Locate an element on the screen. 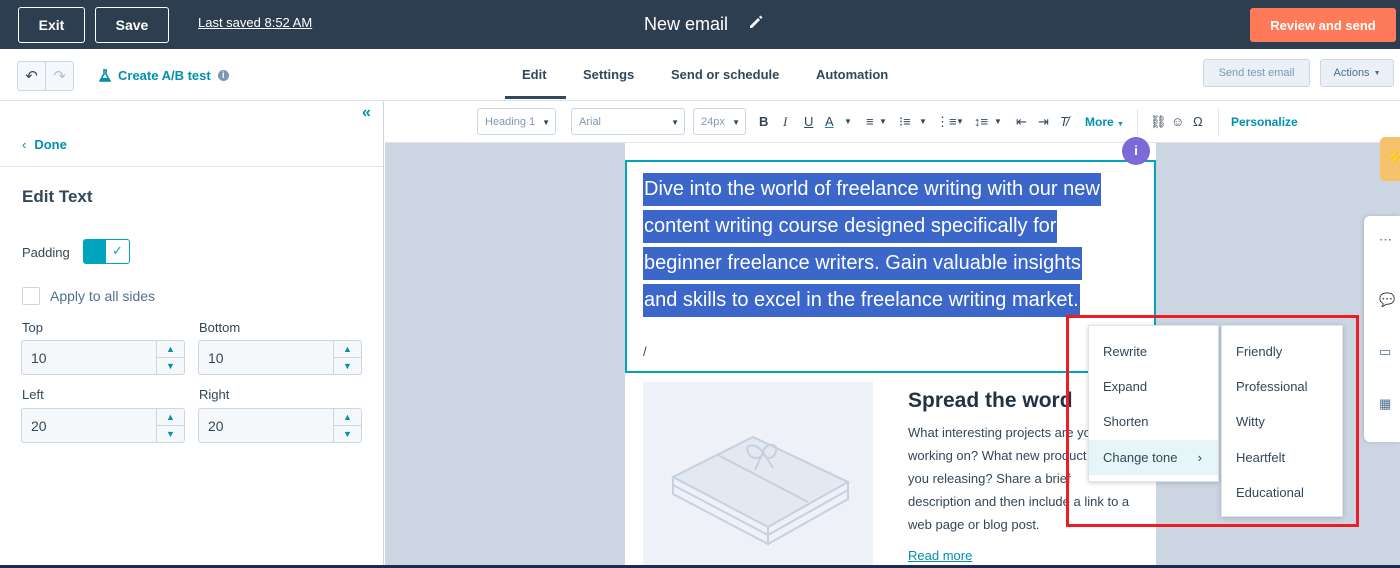 The height and width of the screenshot is (568, 1400). align-icon: ≡ is located at coordinates (870, 121).